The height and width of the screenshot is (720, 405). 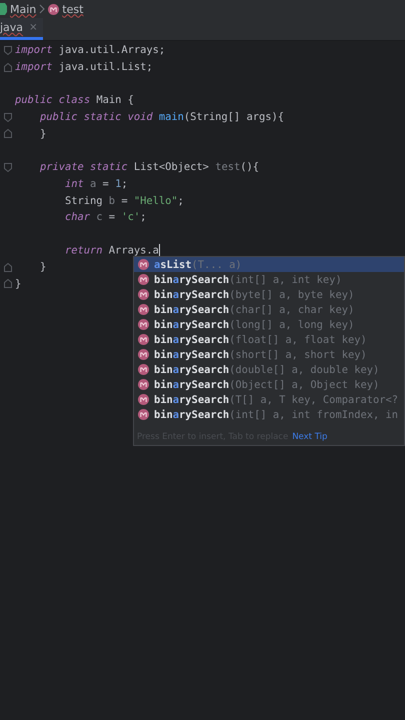 I want to click on code-line: String b = "Hello";, so click(x=124, y=200).